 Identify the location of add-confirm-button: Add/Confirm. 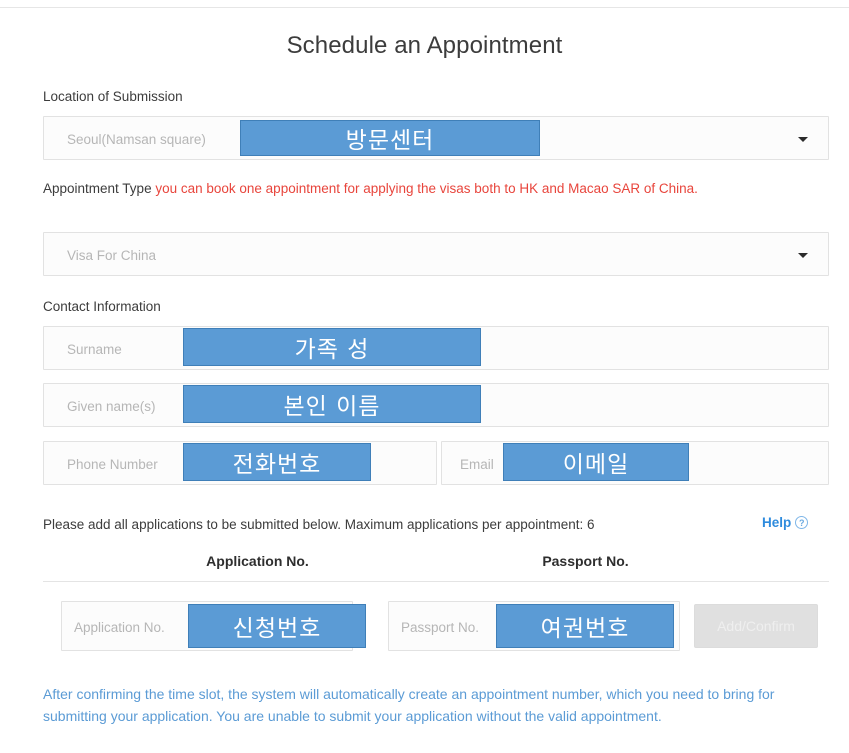
(756, 626).